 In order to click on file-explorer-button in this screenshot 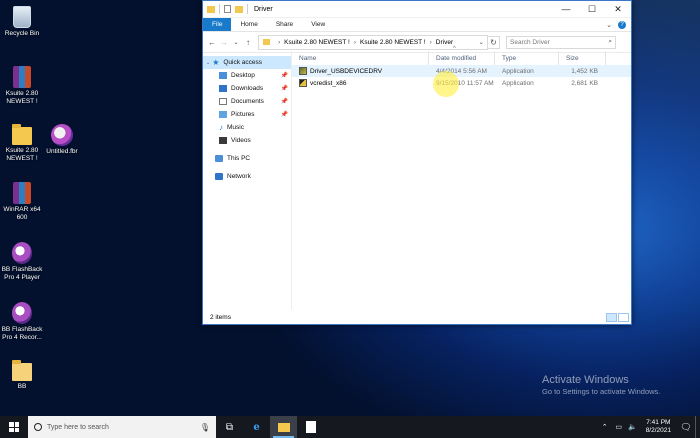, I will do `click(283, 427)`.